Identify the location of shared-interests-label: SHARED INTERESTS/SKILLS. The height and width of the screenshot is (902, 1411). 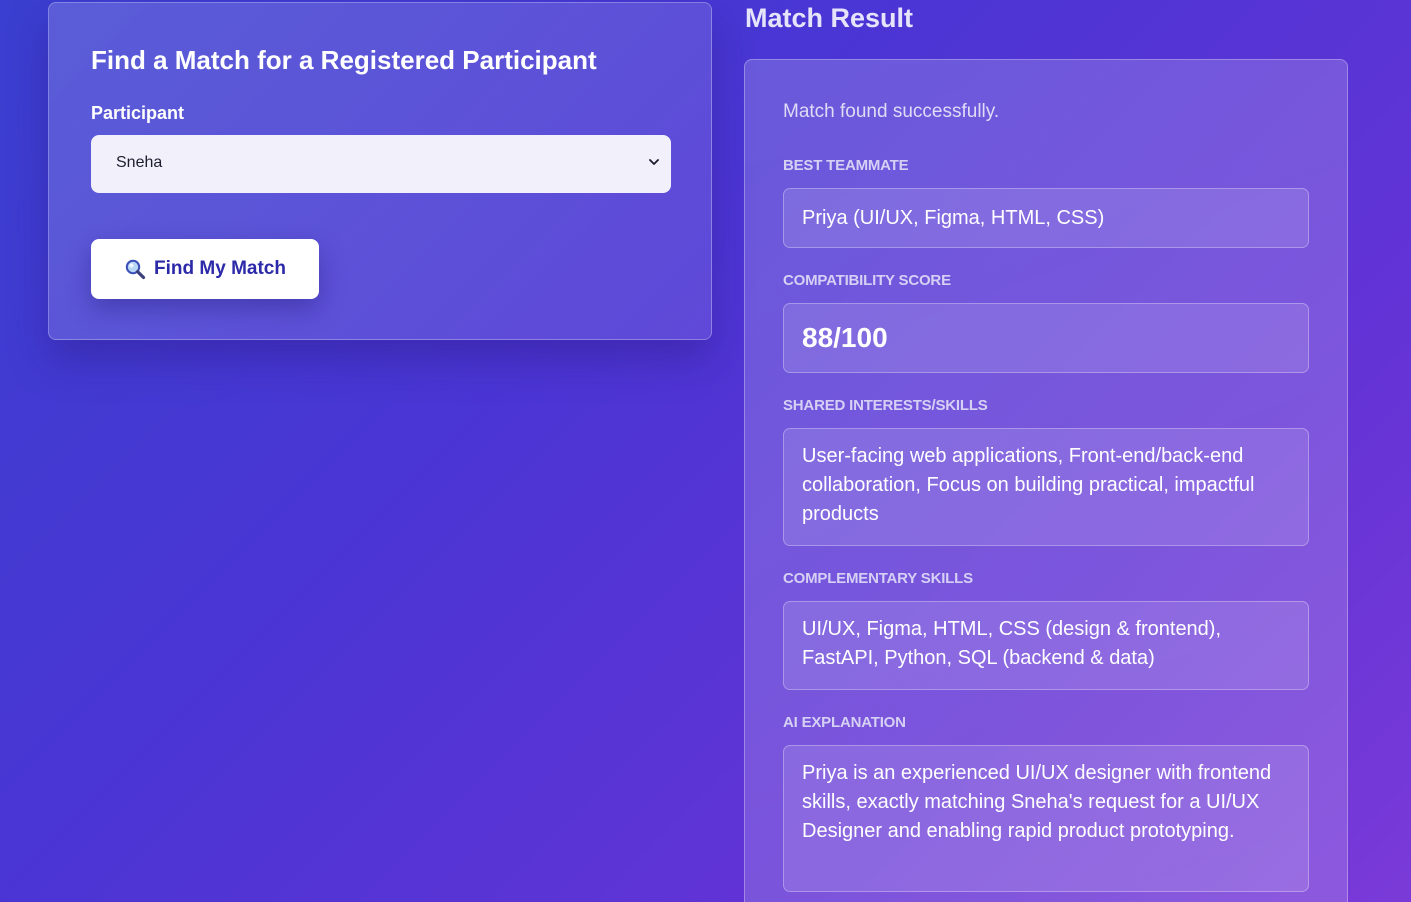
(885, 405).